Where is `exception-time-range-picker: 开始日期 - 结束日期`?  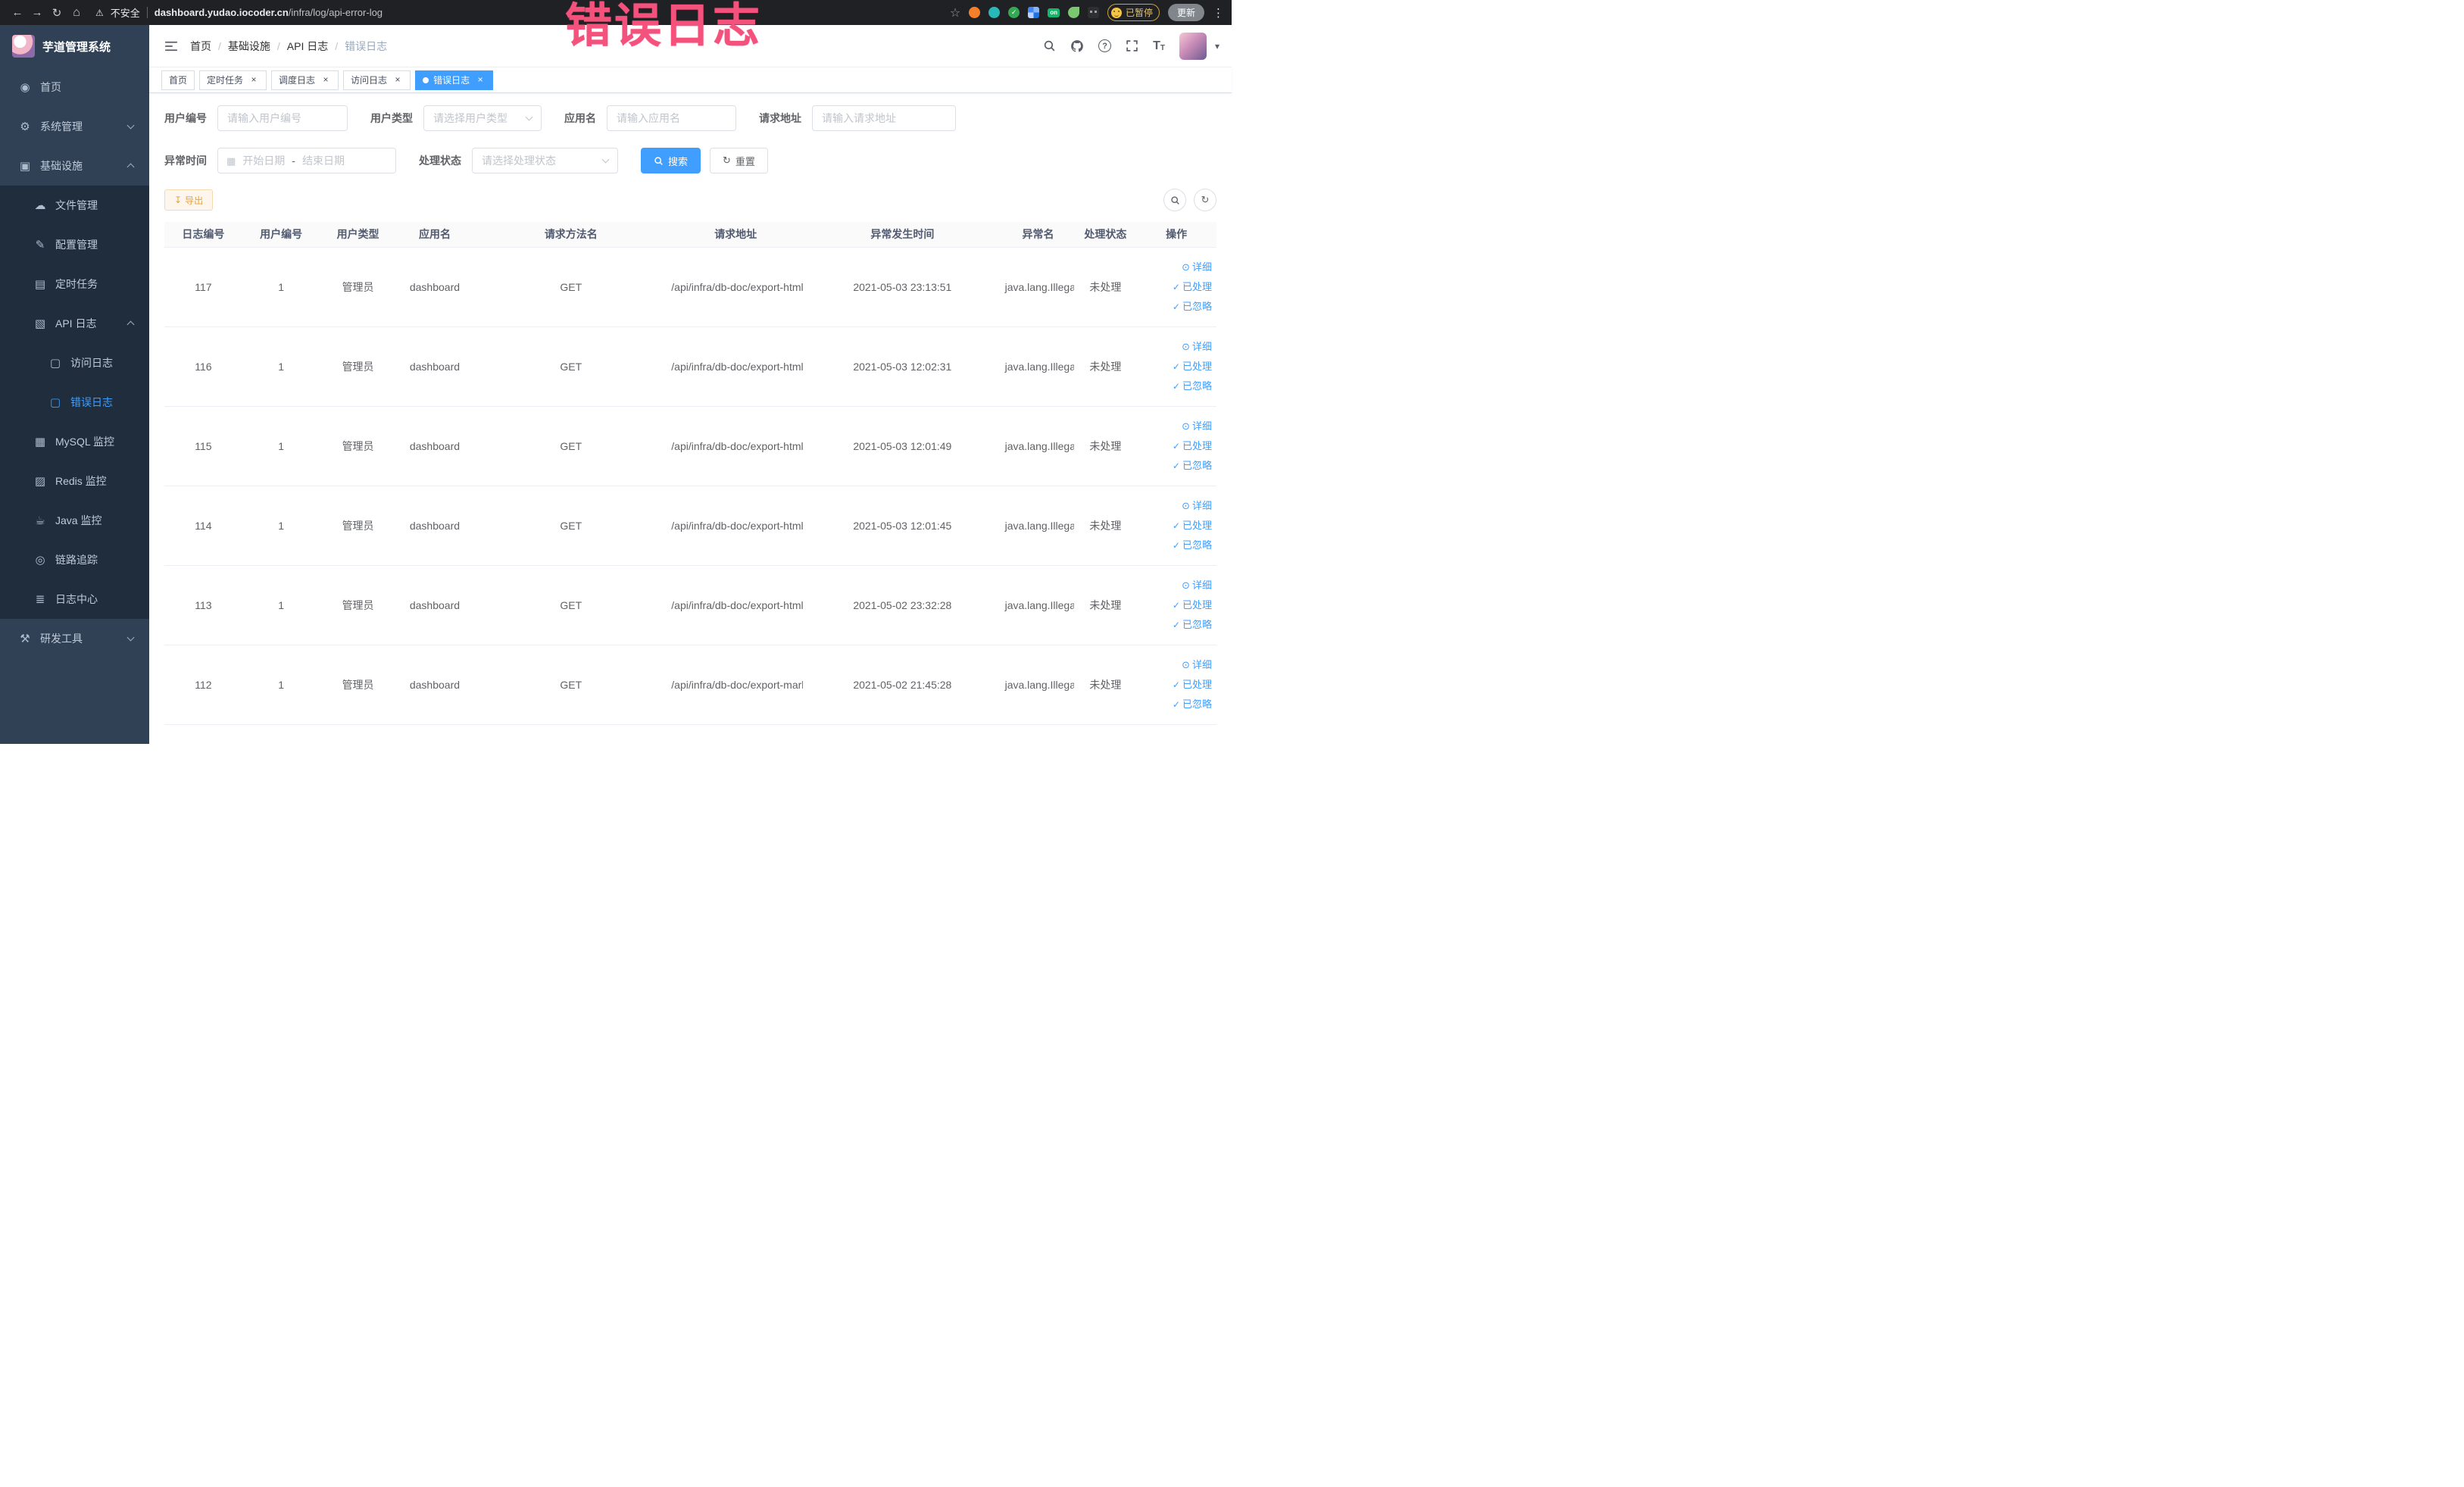
exception-time-range-picker: 开始日期 - 结束日期 is located at coordinates (306, 160).